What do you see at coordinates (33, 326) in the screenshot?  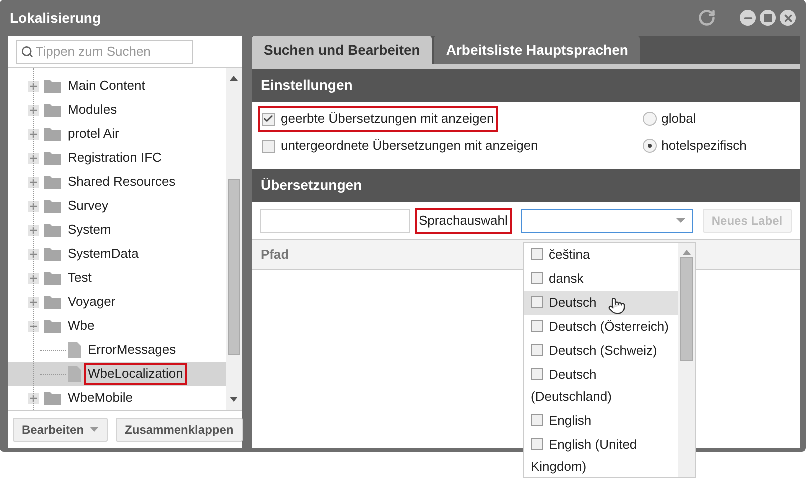 I see `collapse-icon` at bounding box center [33, 326].